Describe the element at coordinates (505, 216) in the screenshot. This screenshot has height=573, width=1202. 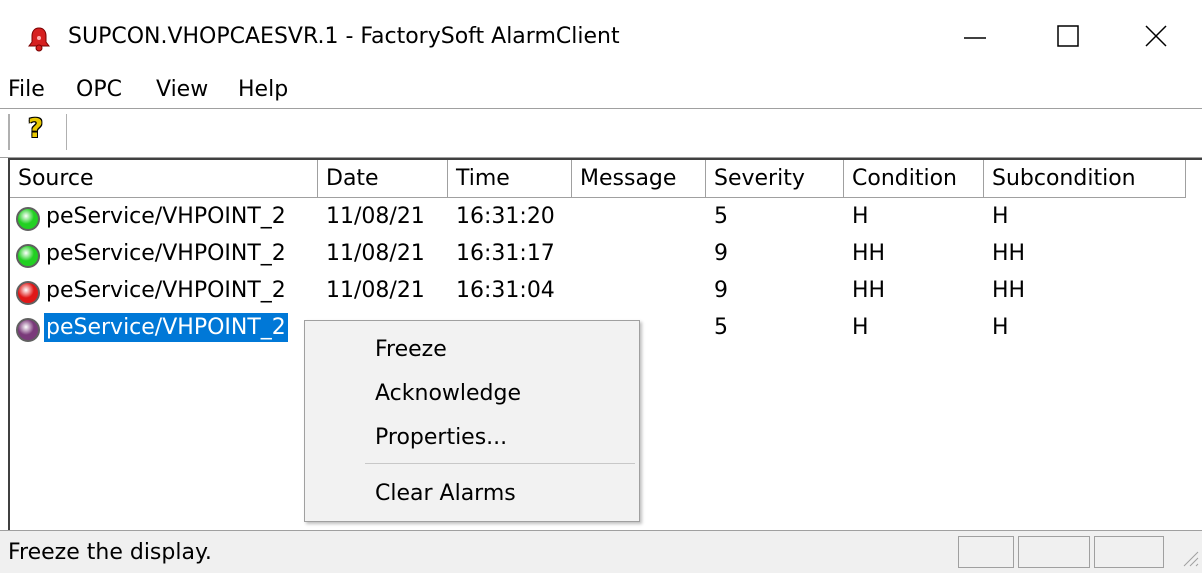
I see `cell-time: 16:31:20` at that location.